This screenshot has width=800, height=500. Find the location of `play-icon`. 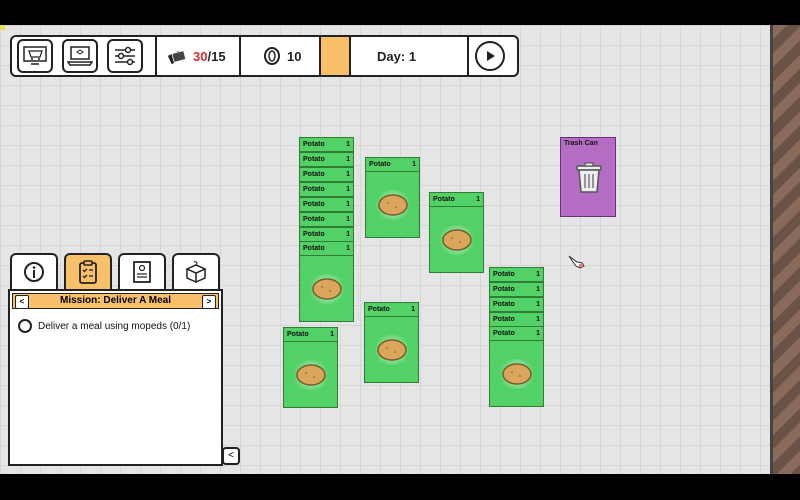

play-icon is located at coordinates (491, 56).